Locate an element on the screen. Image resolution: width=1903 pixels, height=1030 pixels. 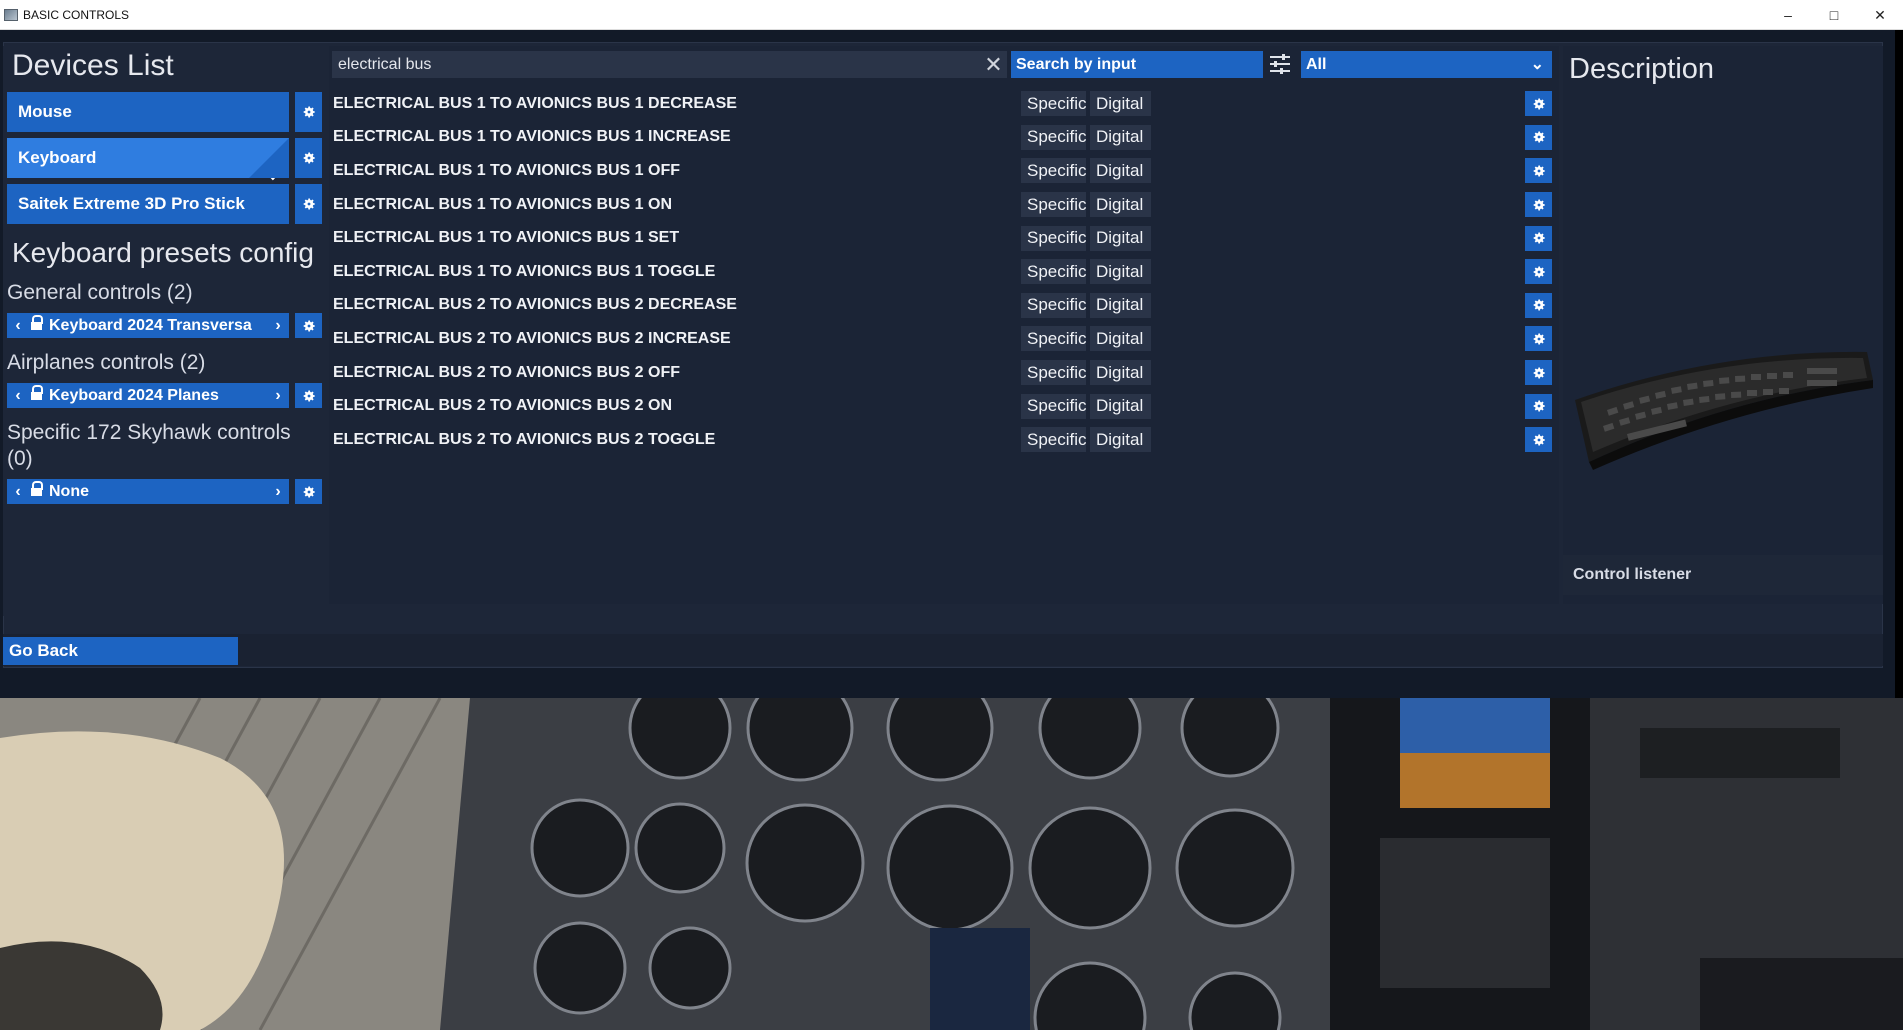
minimize-button: – is located at coordinates (1788, 15).